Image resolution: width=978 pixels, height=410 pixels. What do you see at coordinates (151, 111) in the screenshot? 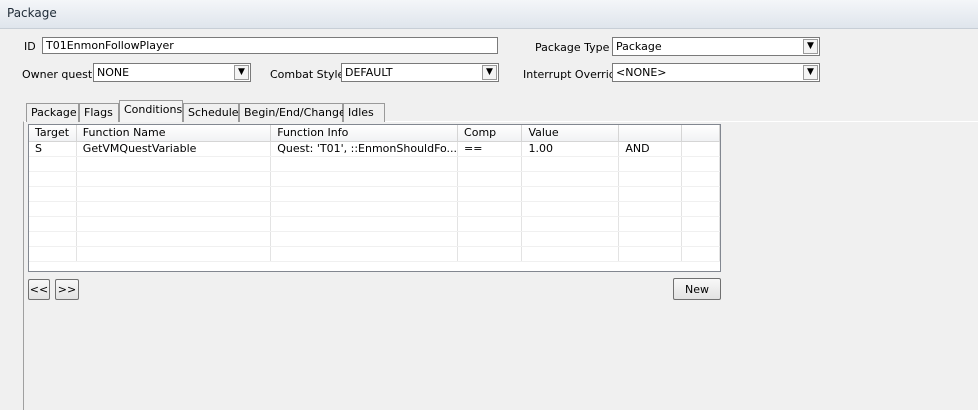
I see `tab-conditions: Conditions` at bounding box center [151, 111].